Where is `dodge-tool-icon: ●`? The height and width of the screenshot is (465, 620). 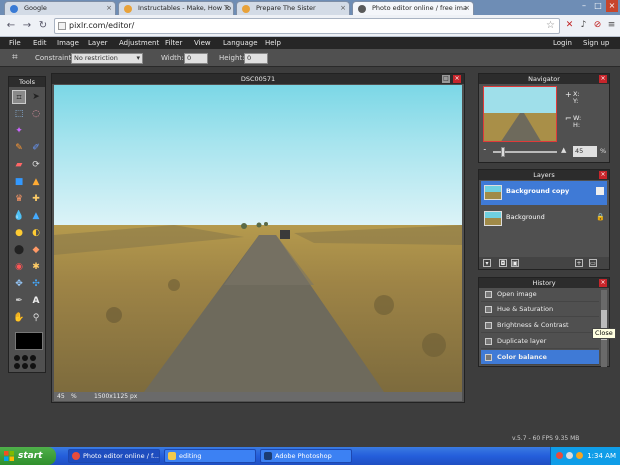 dodge-tool-icon: ● is located at coordinates (19, 233).